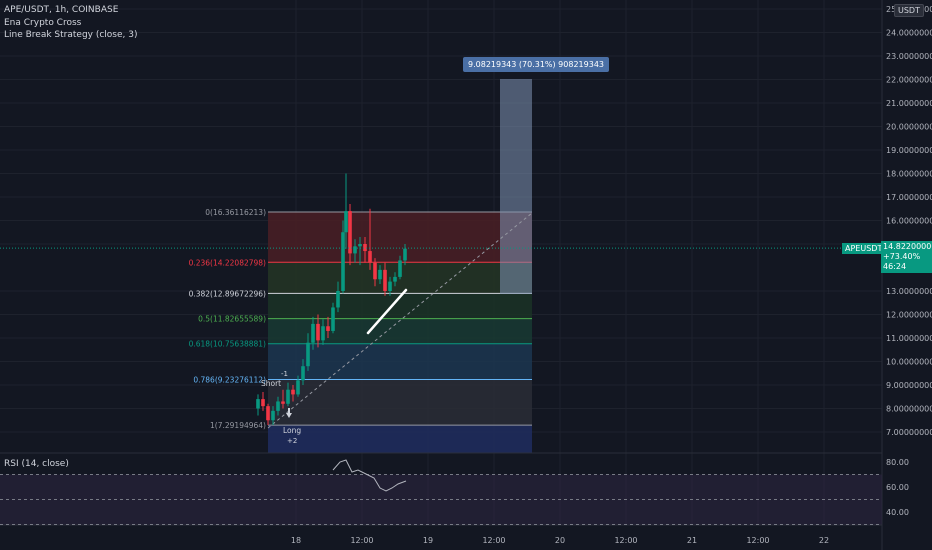 The height and width of the screenshot is (550, 932). I want to click on rsi-axis-label: 80.00, so click(897, 462).